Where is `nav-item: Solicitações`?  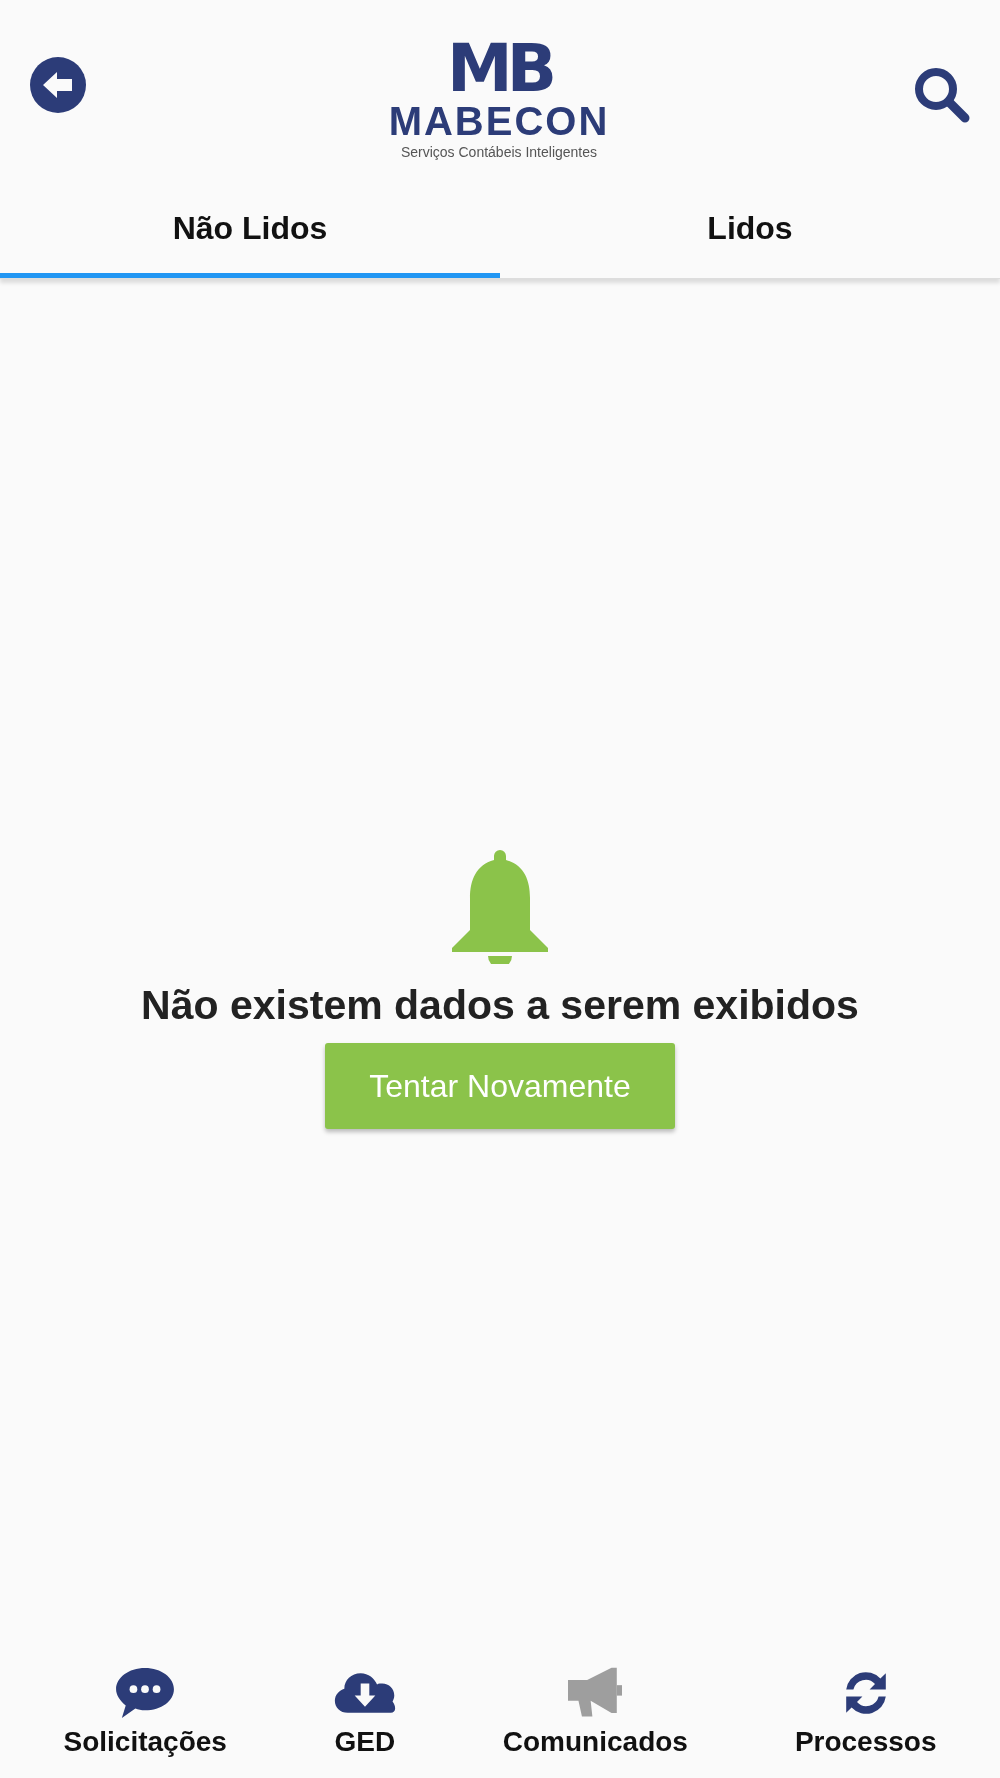
nav-item: Solicitações is located at coordinates (145, 1698).